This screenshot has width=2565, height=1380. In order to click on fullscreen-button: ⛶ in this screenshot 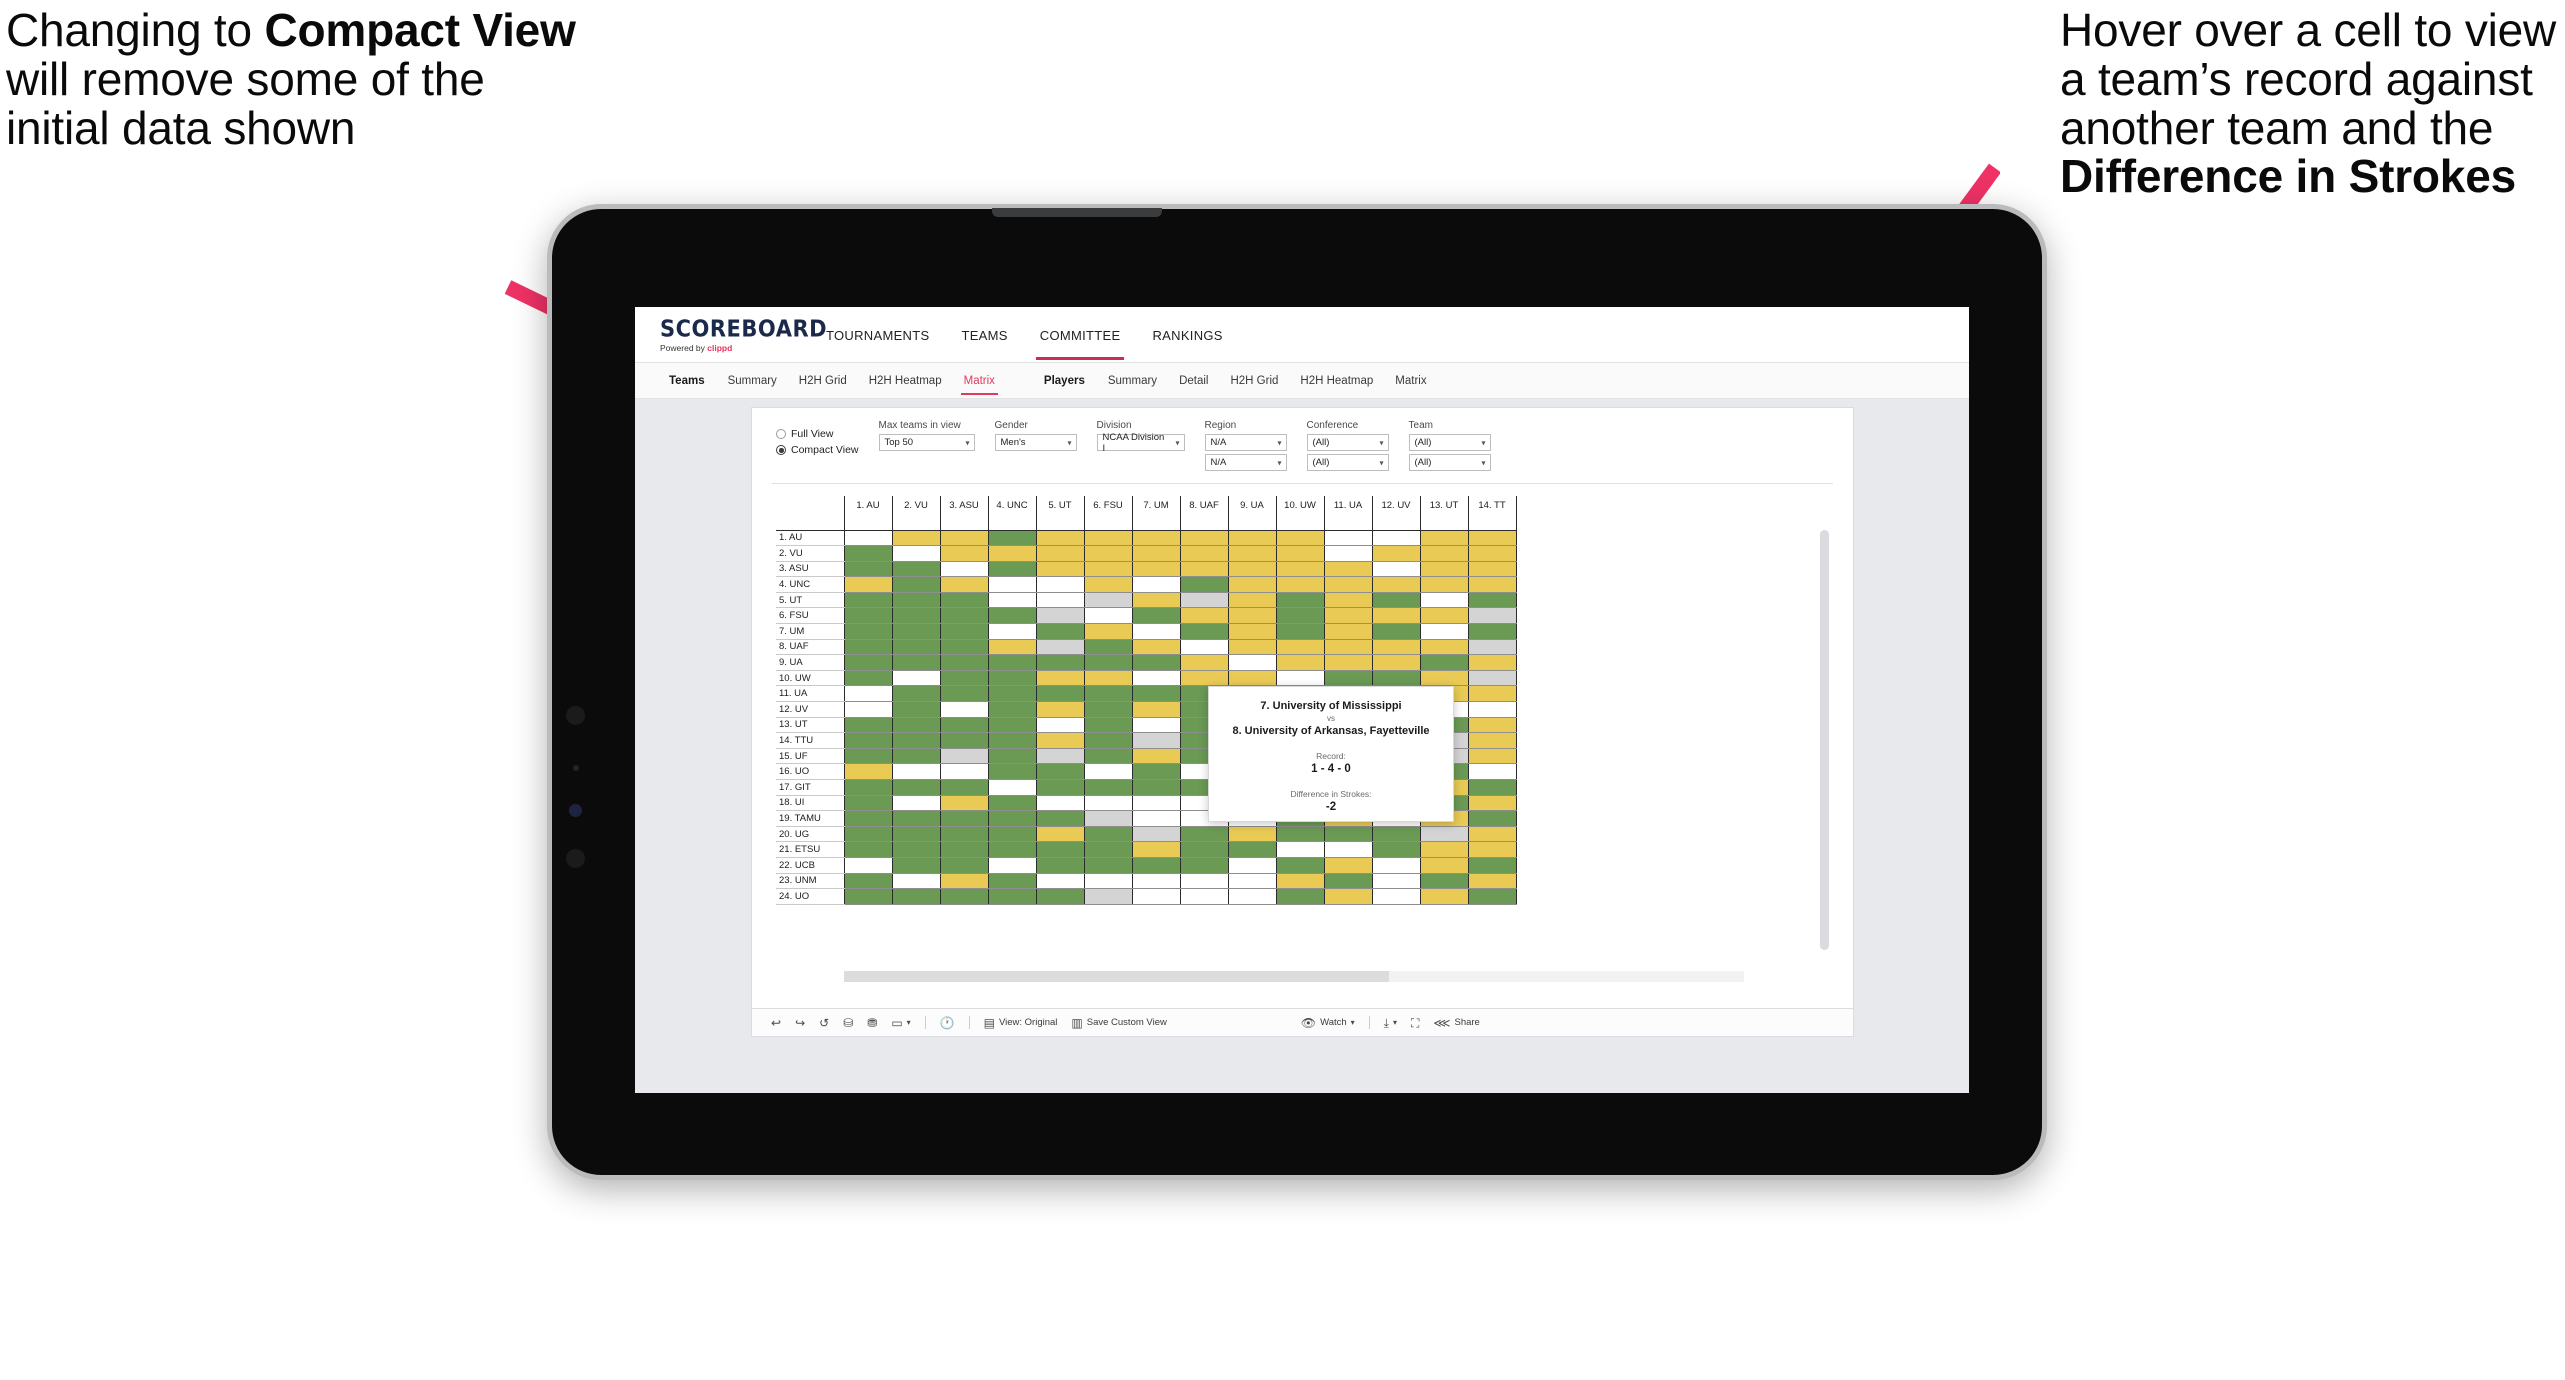, I will do `click(1415, 1023)`.